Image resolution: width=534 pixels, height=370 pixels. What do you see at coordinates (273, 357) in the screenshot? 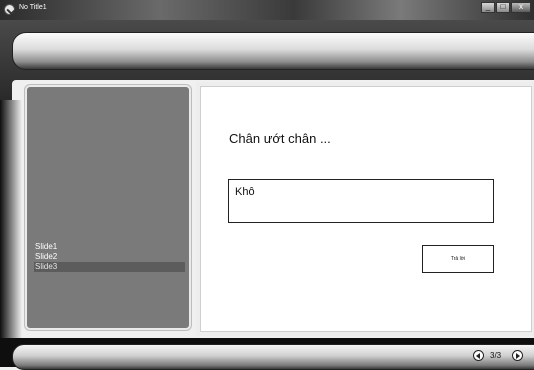
I see `bottom-toolbar` at bounding box center [273, 357].